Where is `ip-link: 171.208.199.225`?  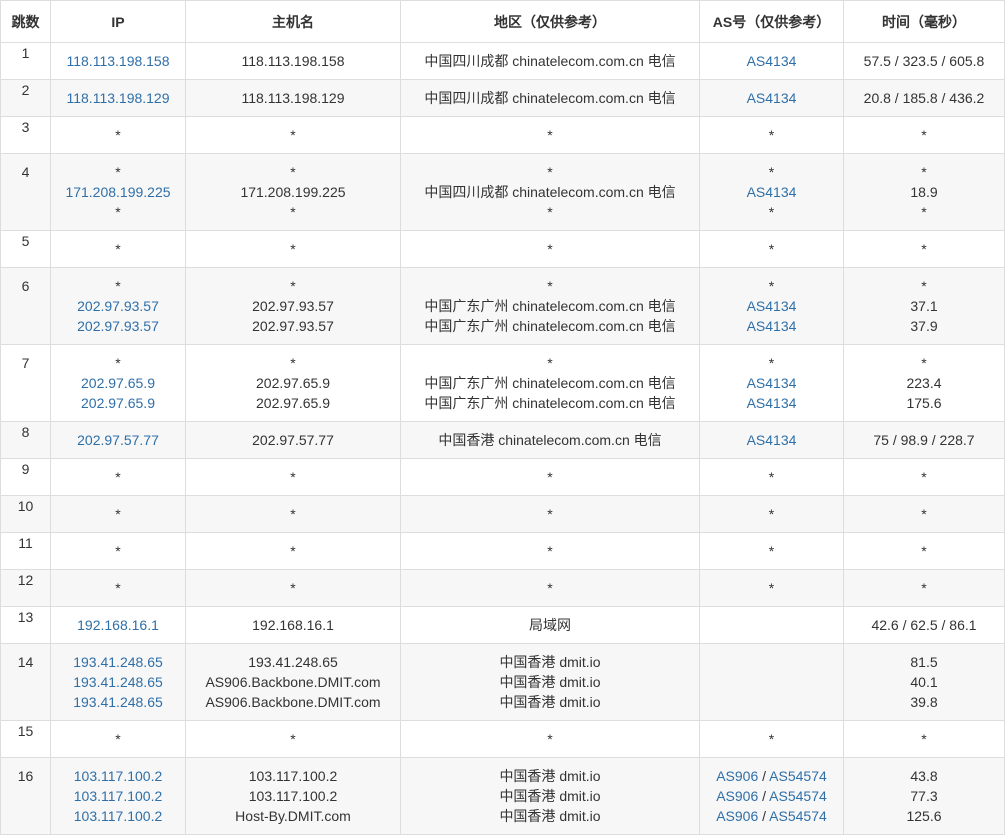 ip-link: 171.208.199.225 is located at coordinates (117, 192).